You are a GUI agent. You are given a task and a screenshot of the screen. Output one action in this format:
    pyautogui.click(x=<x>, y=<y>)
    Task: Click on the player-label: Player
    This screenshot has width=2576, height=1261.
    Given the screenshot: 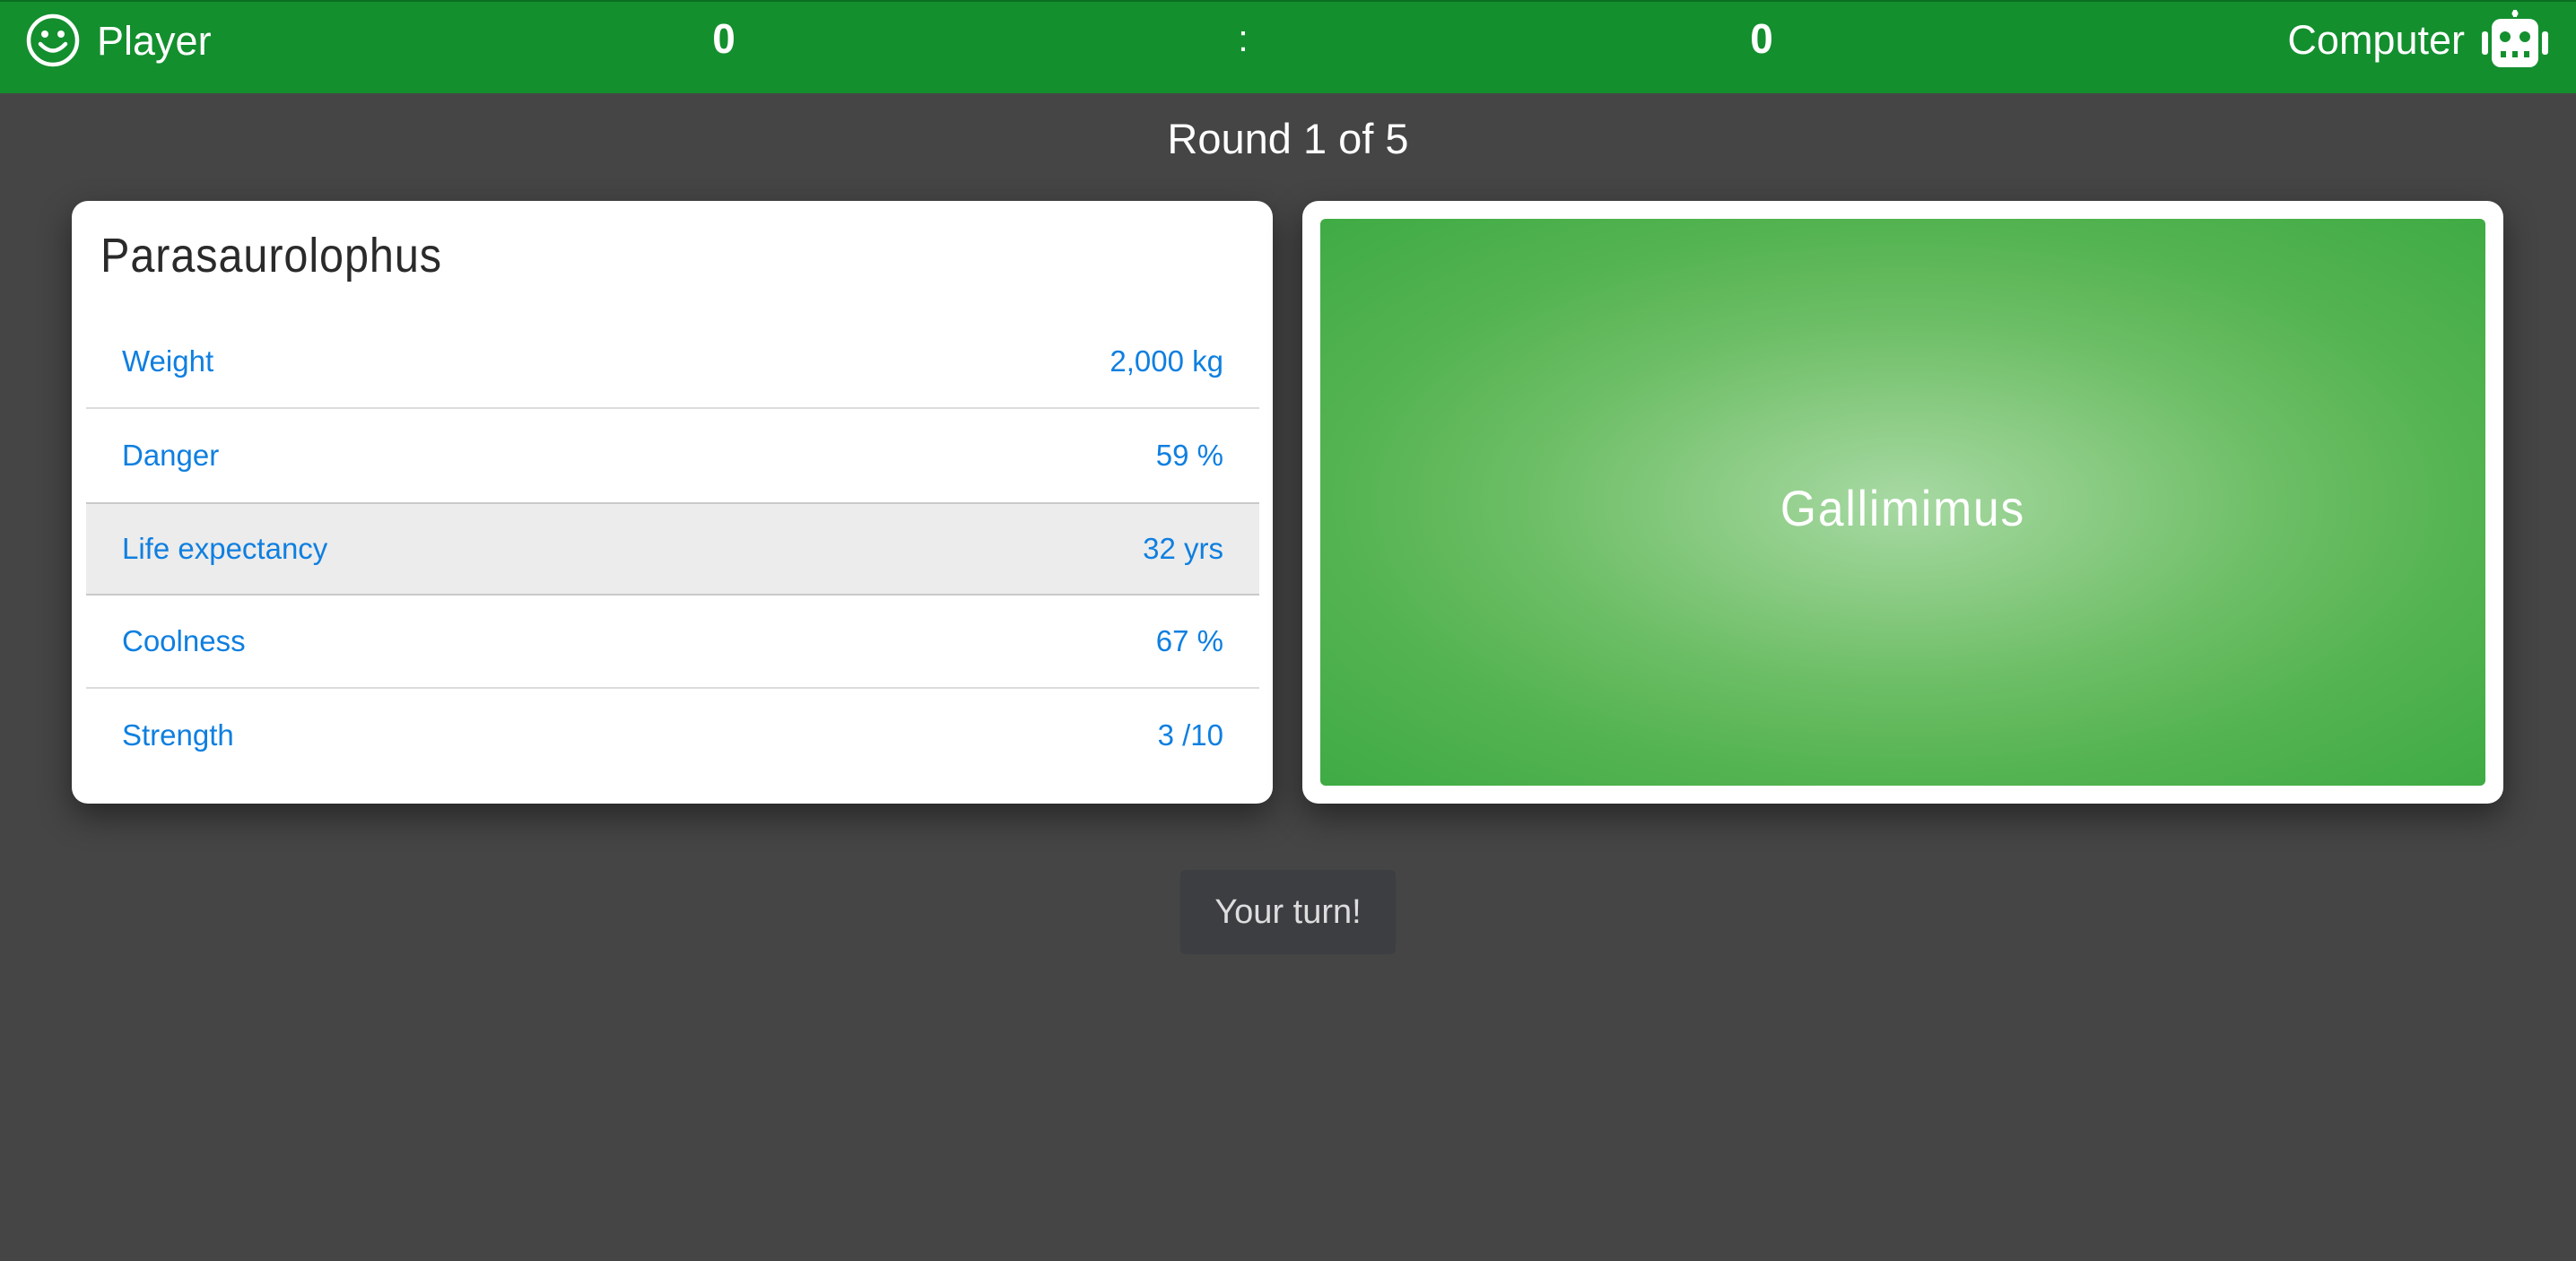 What is the action you would take?
    pyautogui.click(x=154, y=40)
    